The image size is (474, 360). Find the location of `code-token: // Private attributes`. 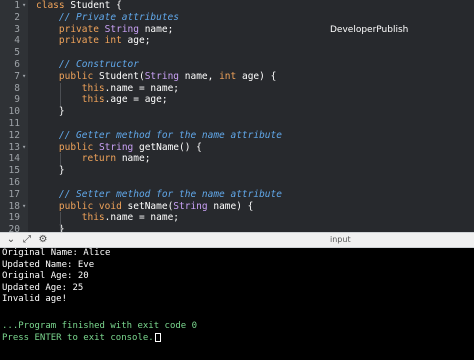

code-token: // Private attributes is located at coordinates (118, 17).